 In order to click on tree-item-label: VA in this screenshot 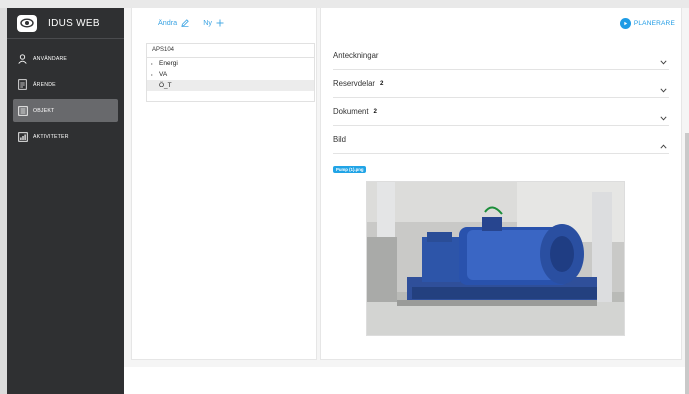, I will do `click(163, 74)`.